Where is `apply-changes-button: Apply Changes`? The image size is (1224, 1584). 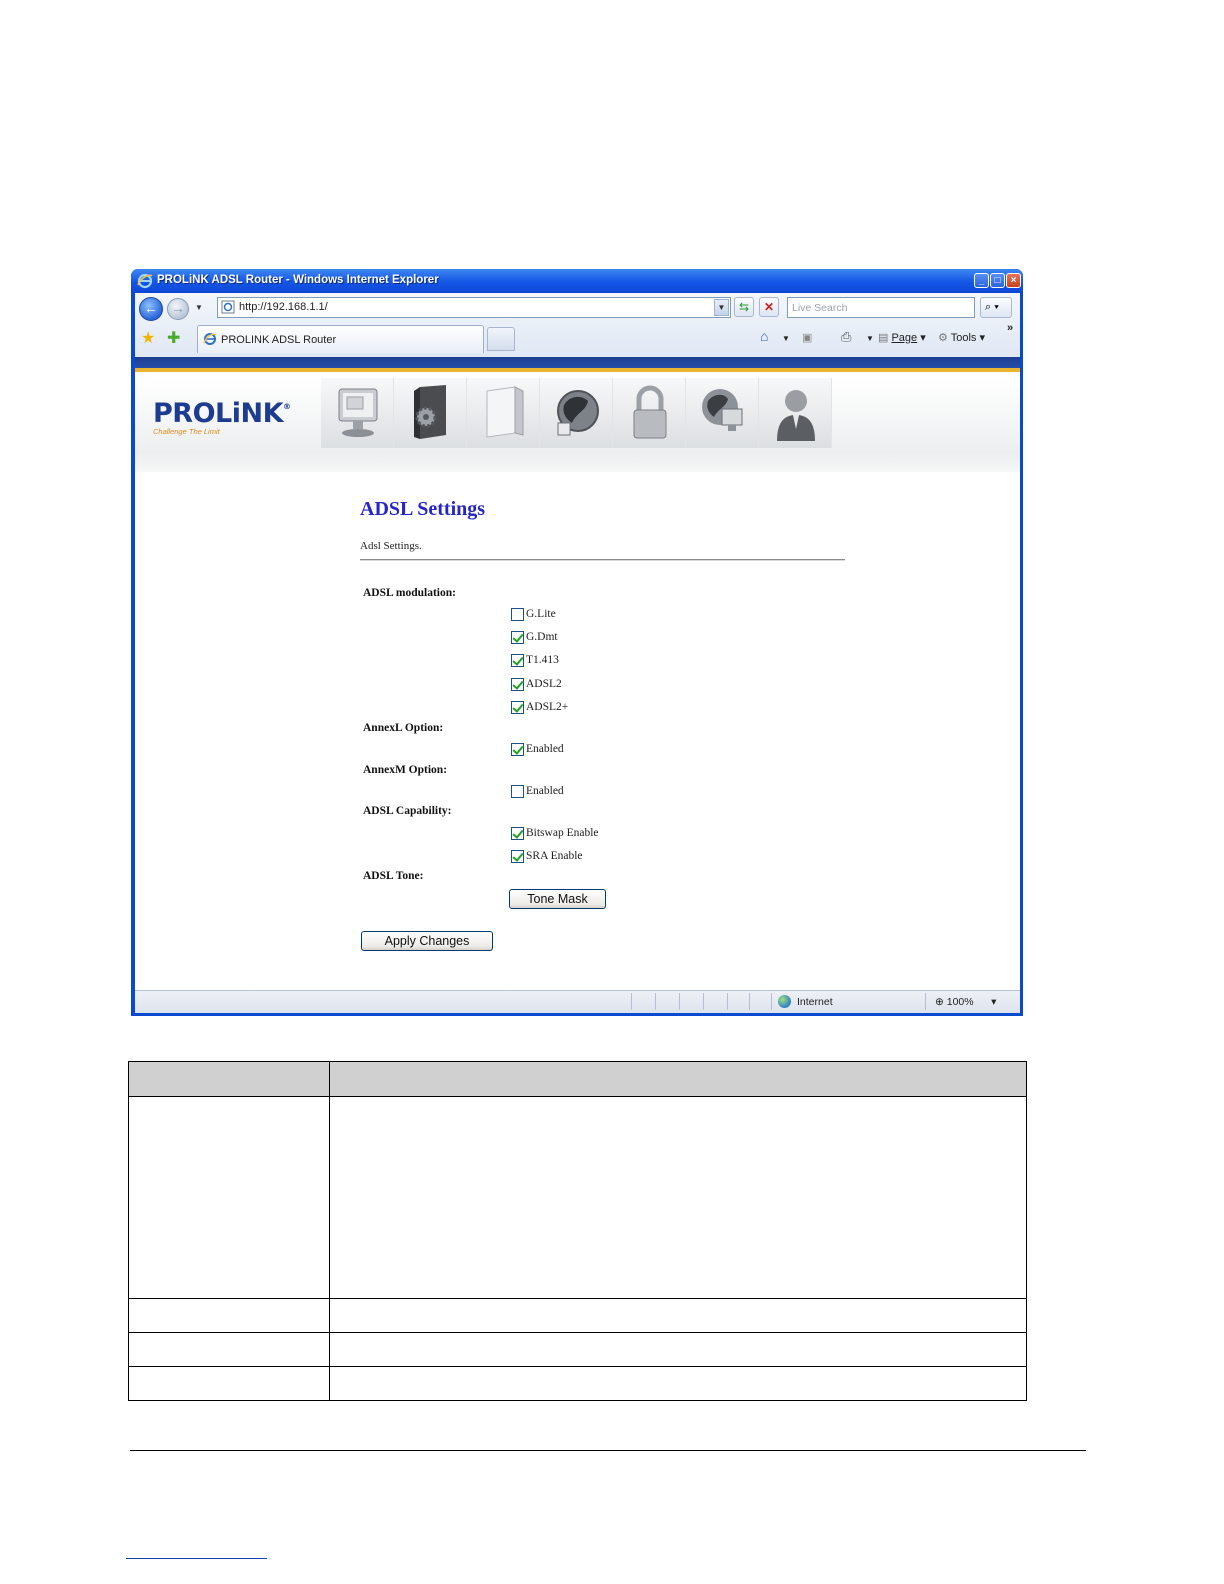 apply-changes-button: Apply Changes is located at coordinates (427, 941).